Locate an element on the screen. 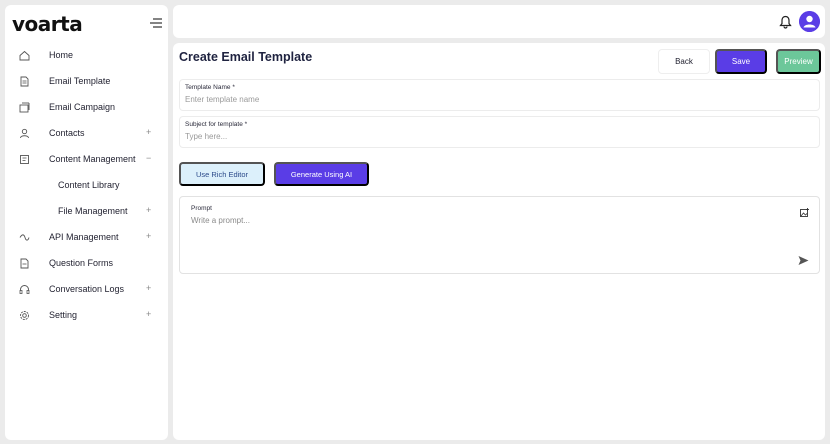 The image size is (830, 444). sidebar-item-label: Email Campaign is located at coordinates (82, 107).